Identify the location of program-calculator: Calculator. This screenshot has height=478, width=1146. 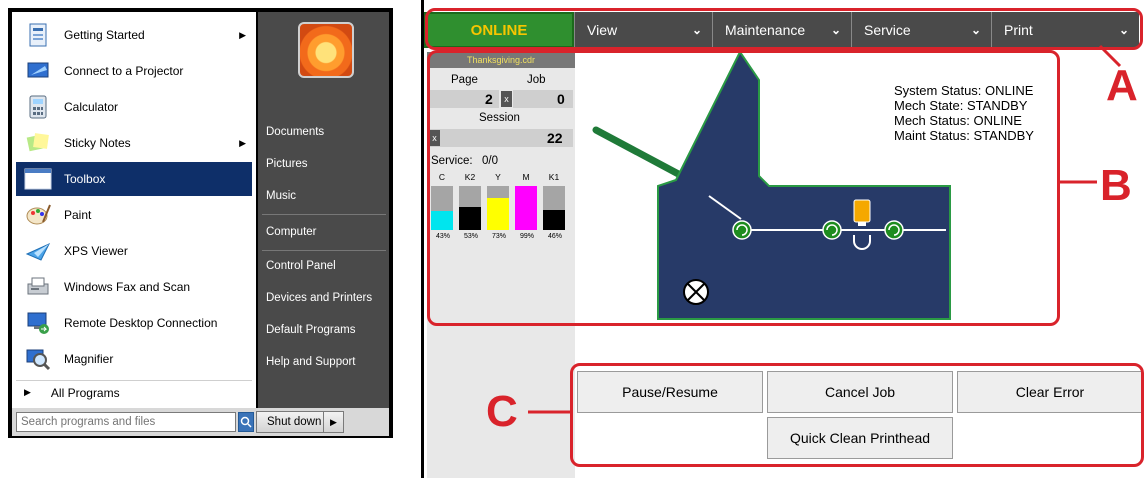
(134, 107).